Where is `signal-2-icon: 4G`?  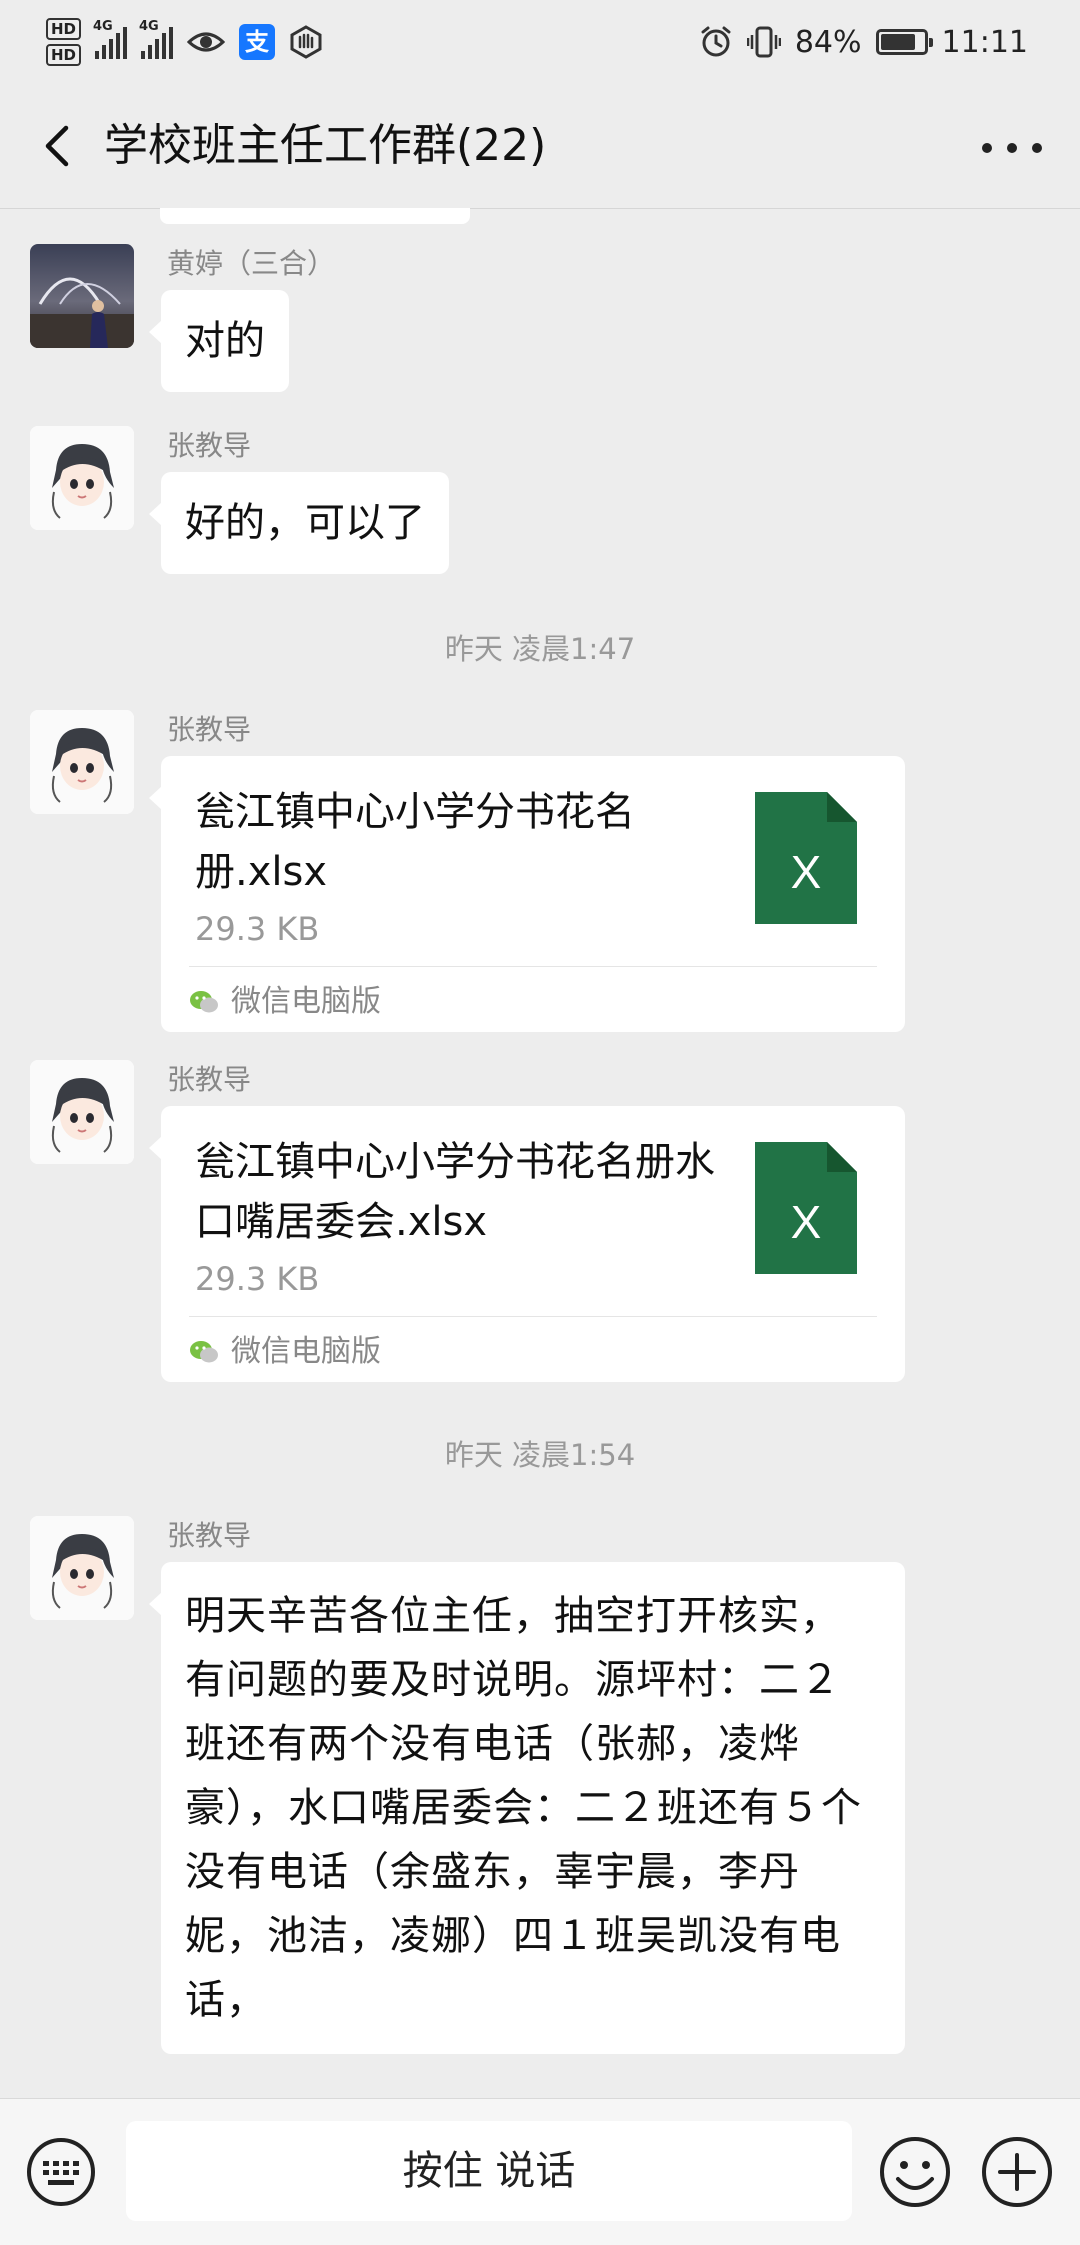
signal-2-icon: 4G is located at coordinates (156, 39).